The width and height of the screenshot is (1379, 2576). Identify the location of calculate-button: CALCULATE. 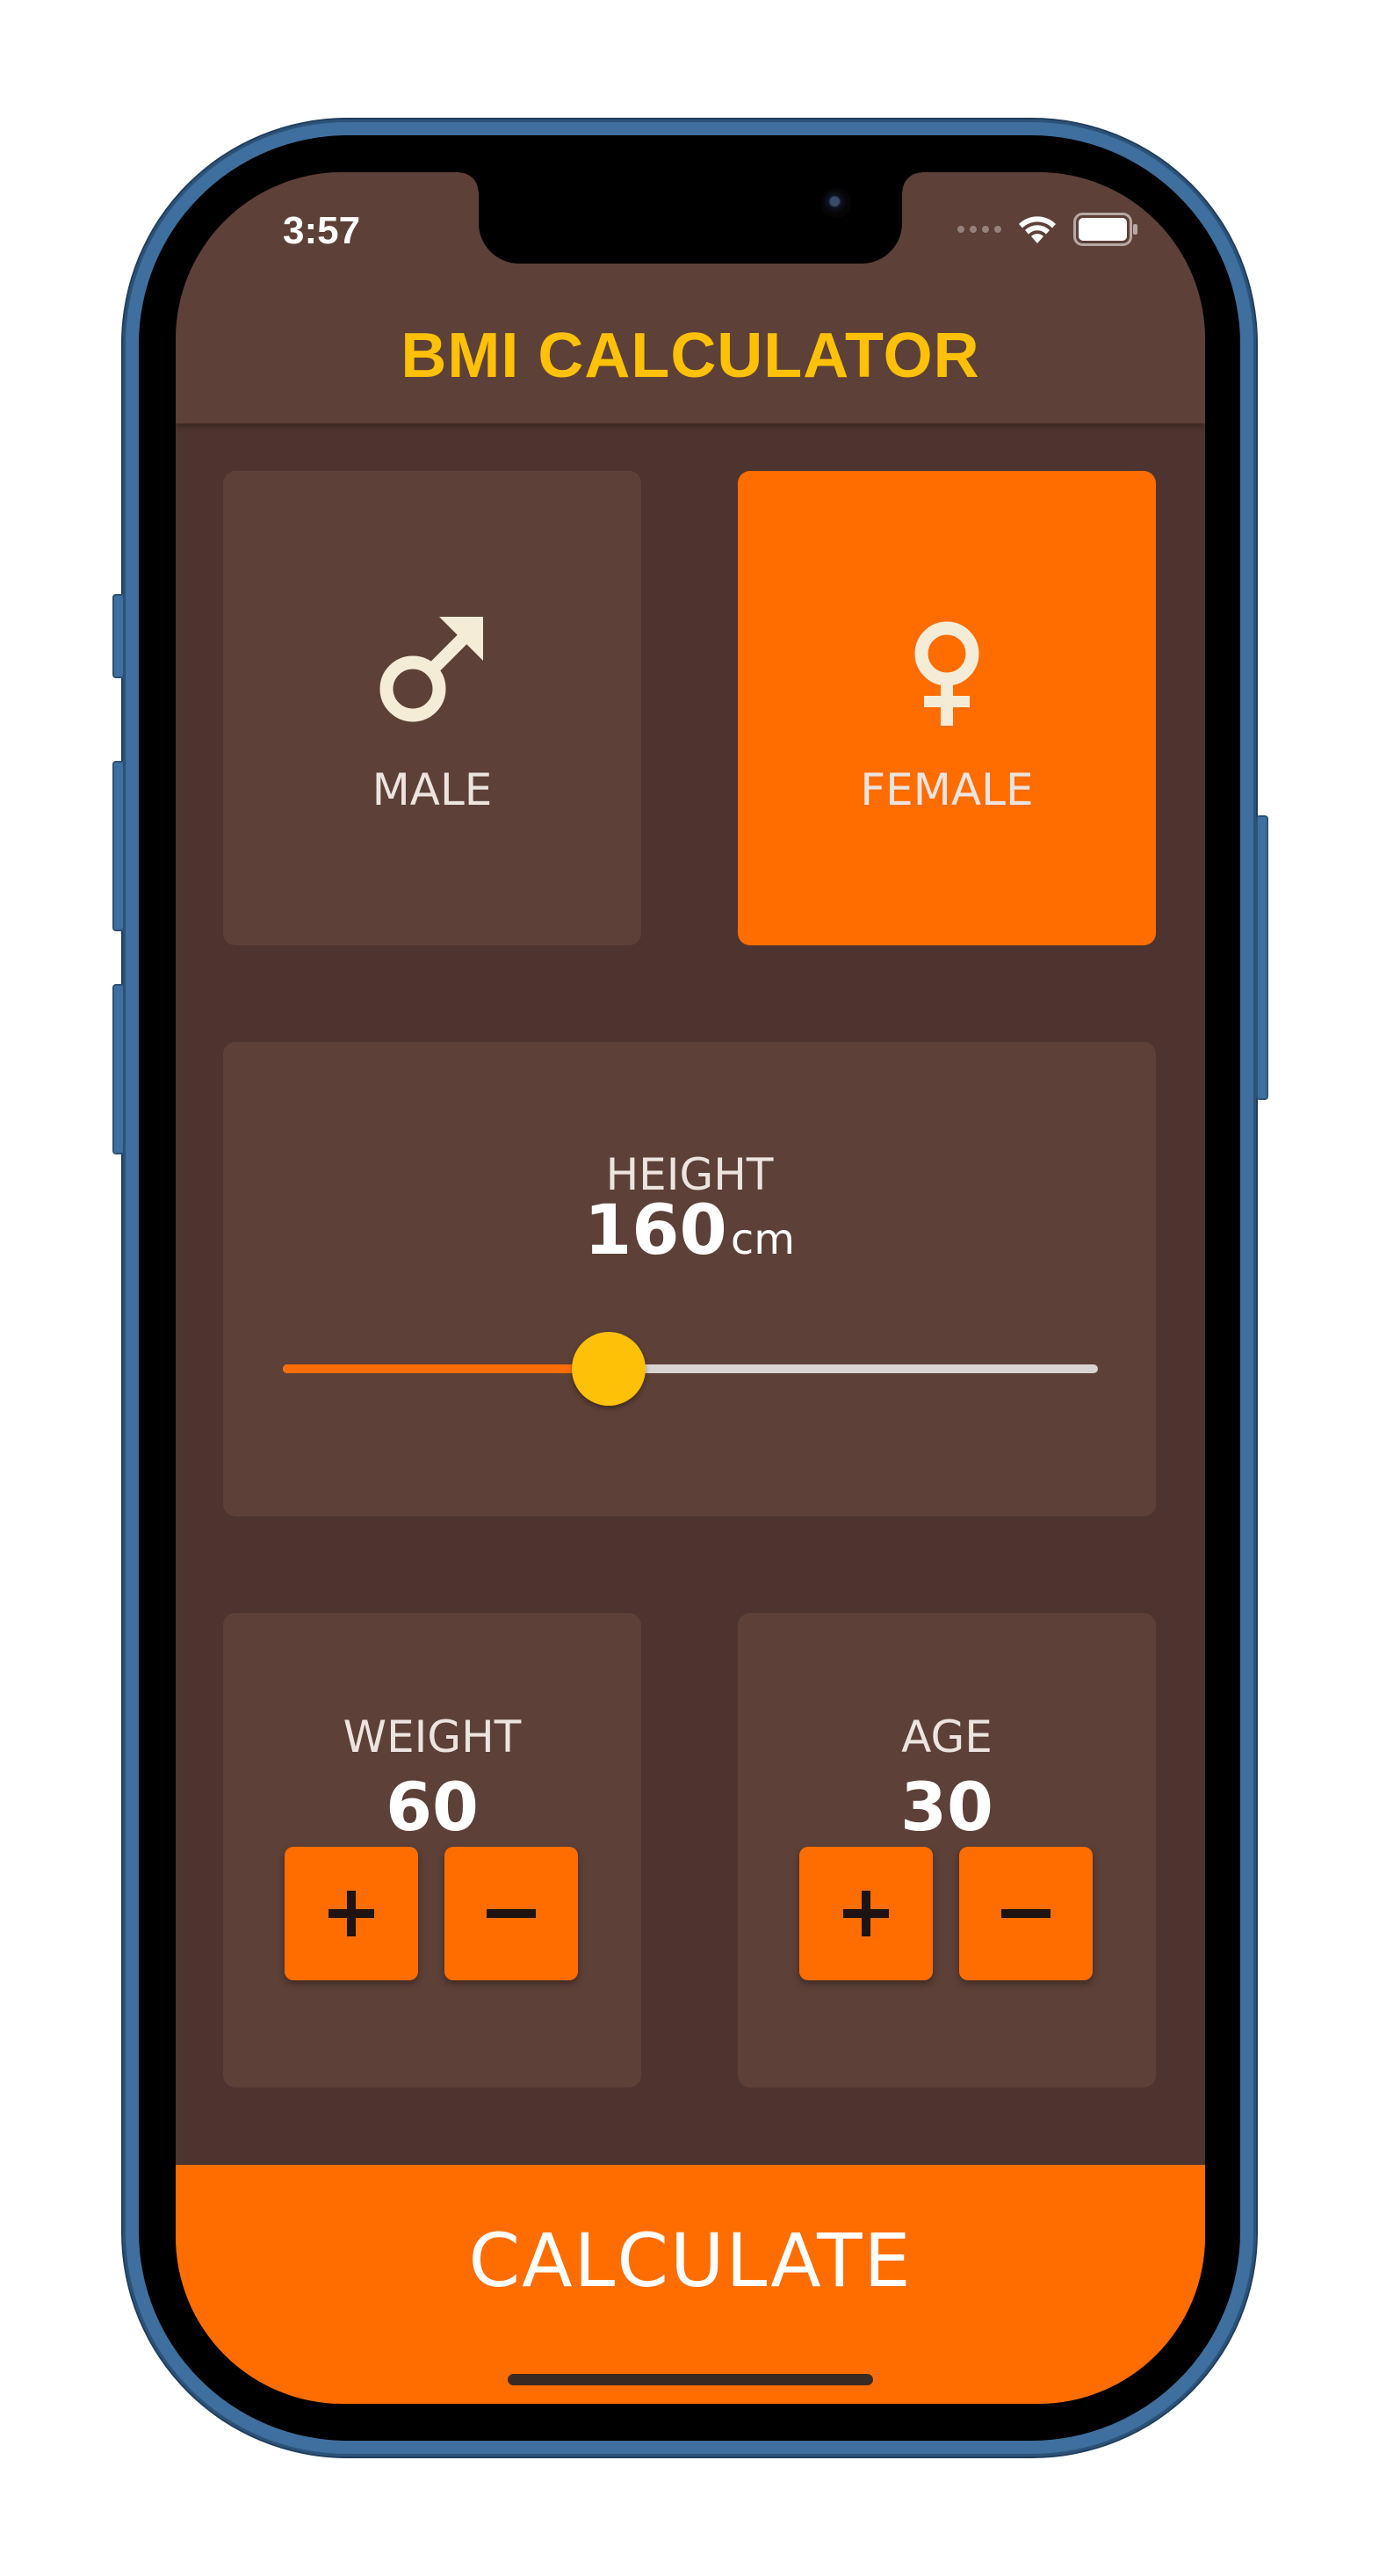
(690, 2284).